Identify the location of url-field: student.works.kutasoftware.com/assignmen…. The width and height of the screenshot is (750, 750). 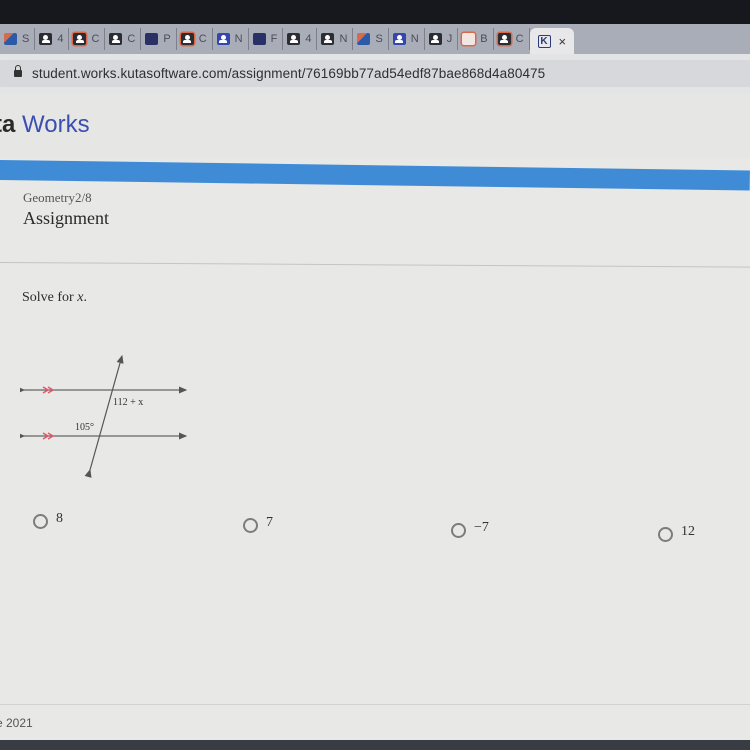
(375, 73).